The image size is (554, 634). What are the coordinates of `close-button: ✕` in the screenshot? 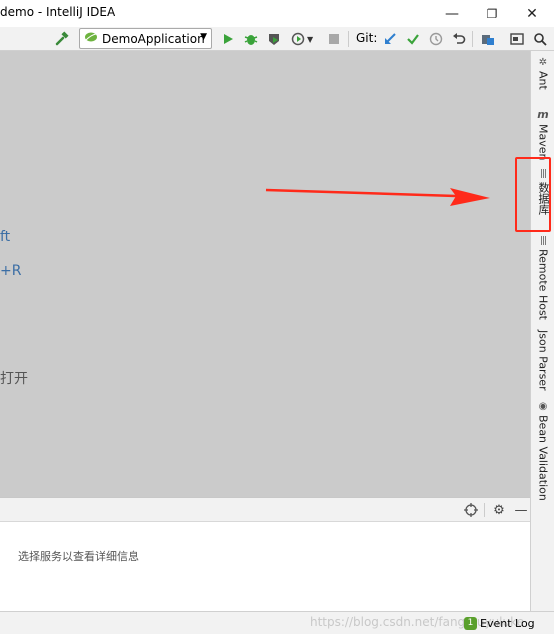 It's located at (532, 13).